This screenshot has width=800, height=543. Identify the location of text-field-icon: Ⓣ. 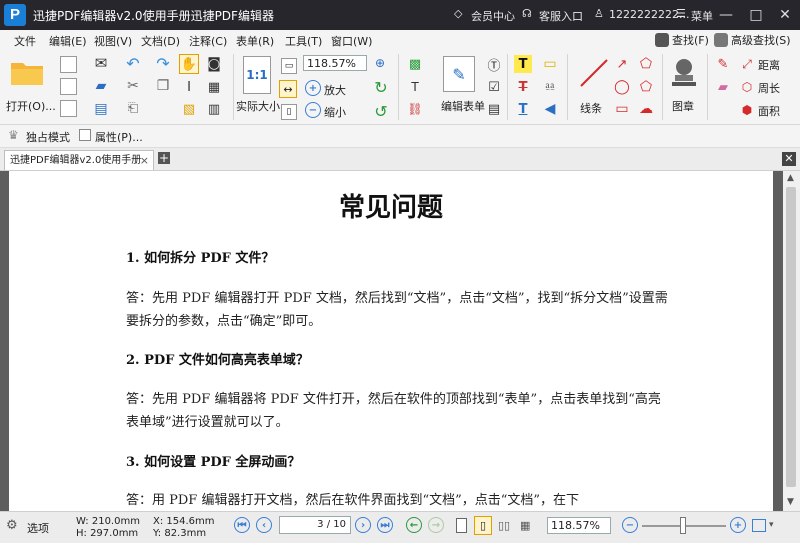
(494, 64).